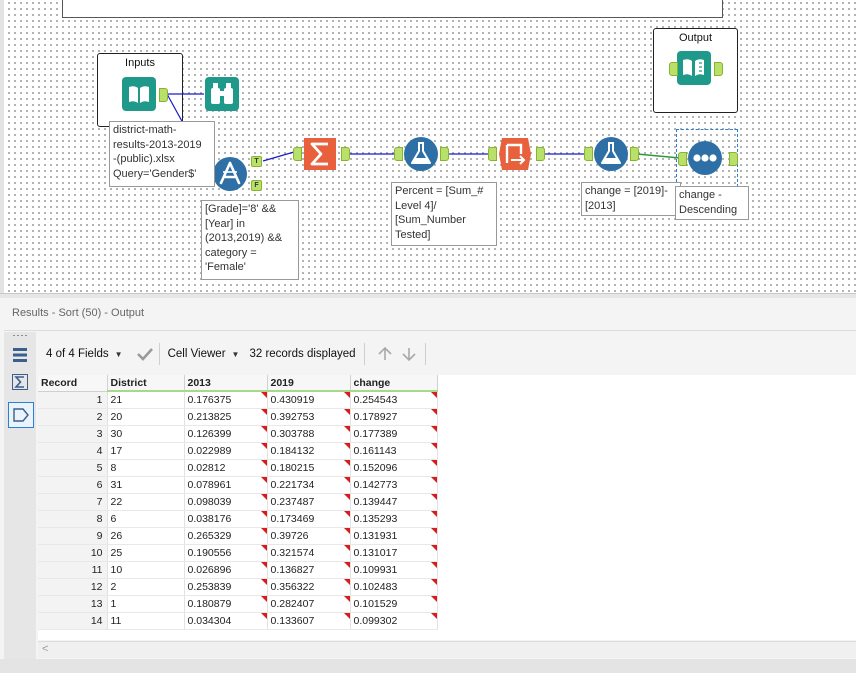  What do you see at coordinates (73, 468) in the screenshot?
I see `record-number-cell: 5` at bounding box center [73, 468].